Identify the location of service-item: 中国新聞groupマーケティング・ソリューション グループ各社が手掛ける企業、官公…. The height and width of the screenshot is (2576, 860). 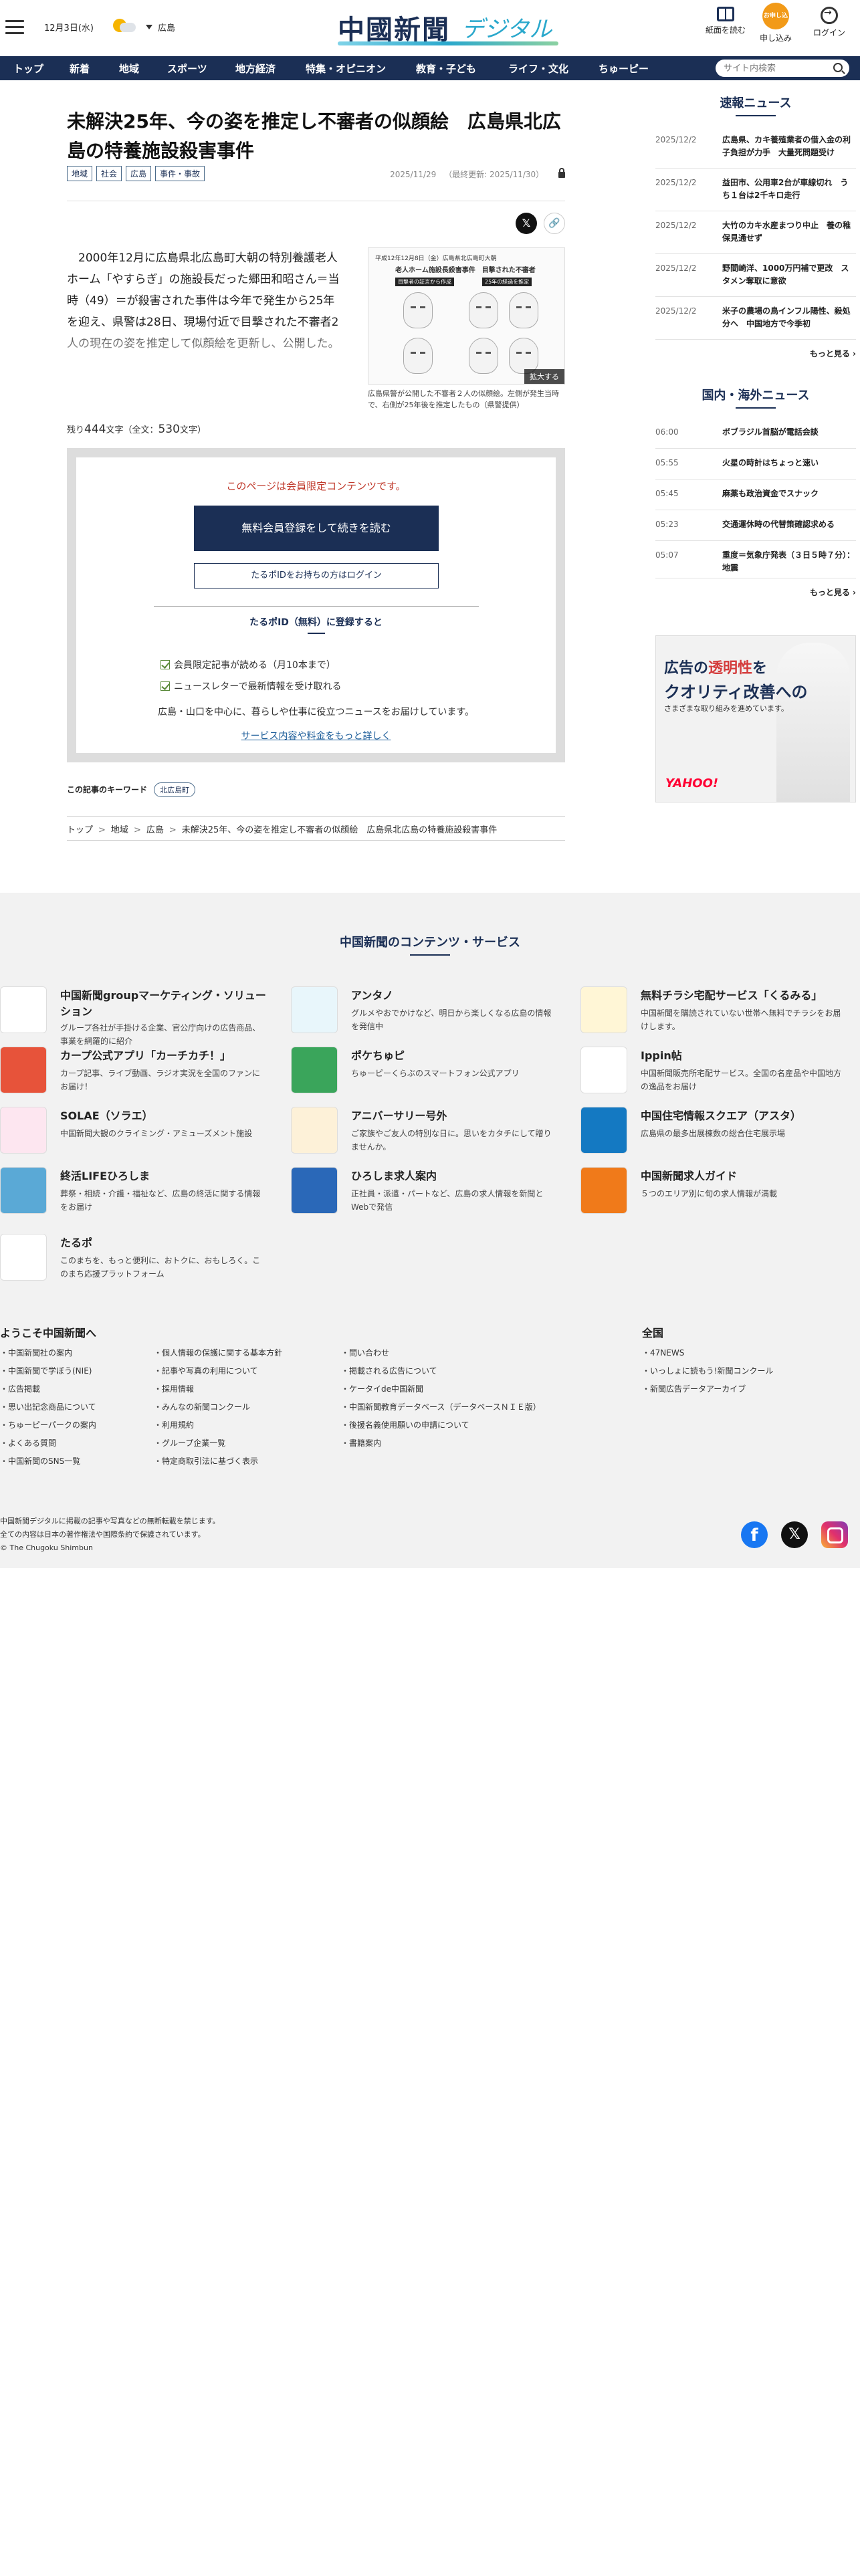
(133, 1016).